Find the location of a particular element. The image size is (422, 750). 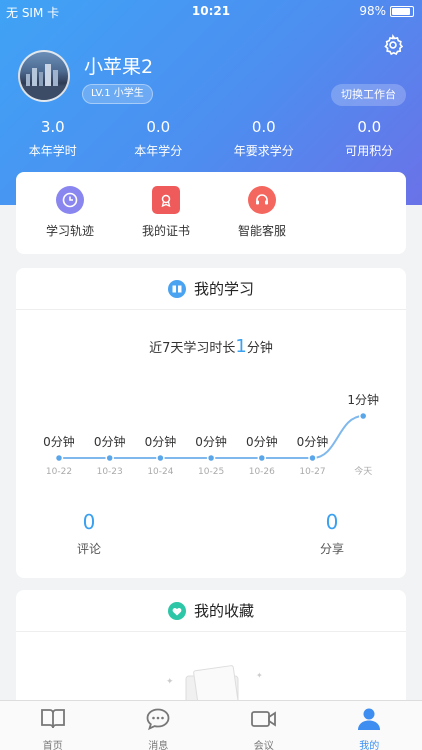

clock-icon is located at coordinates (70, 200).